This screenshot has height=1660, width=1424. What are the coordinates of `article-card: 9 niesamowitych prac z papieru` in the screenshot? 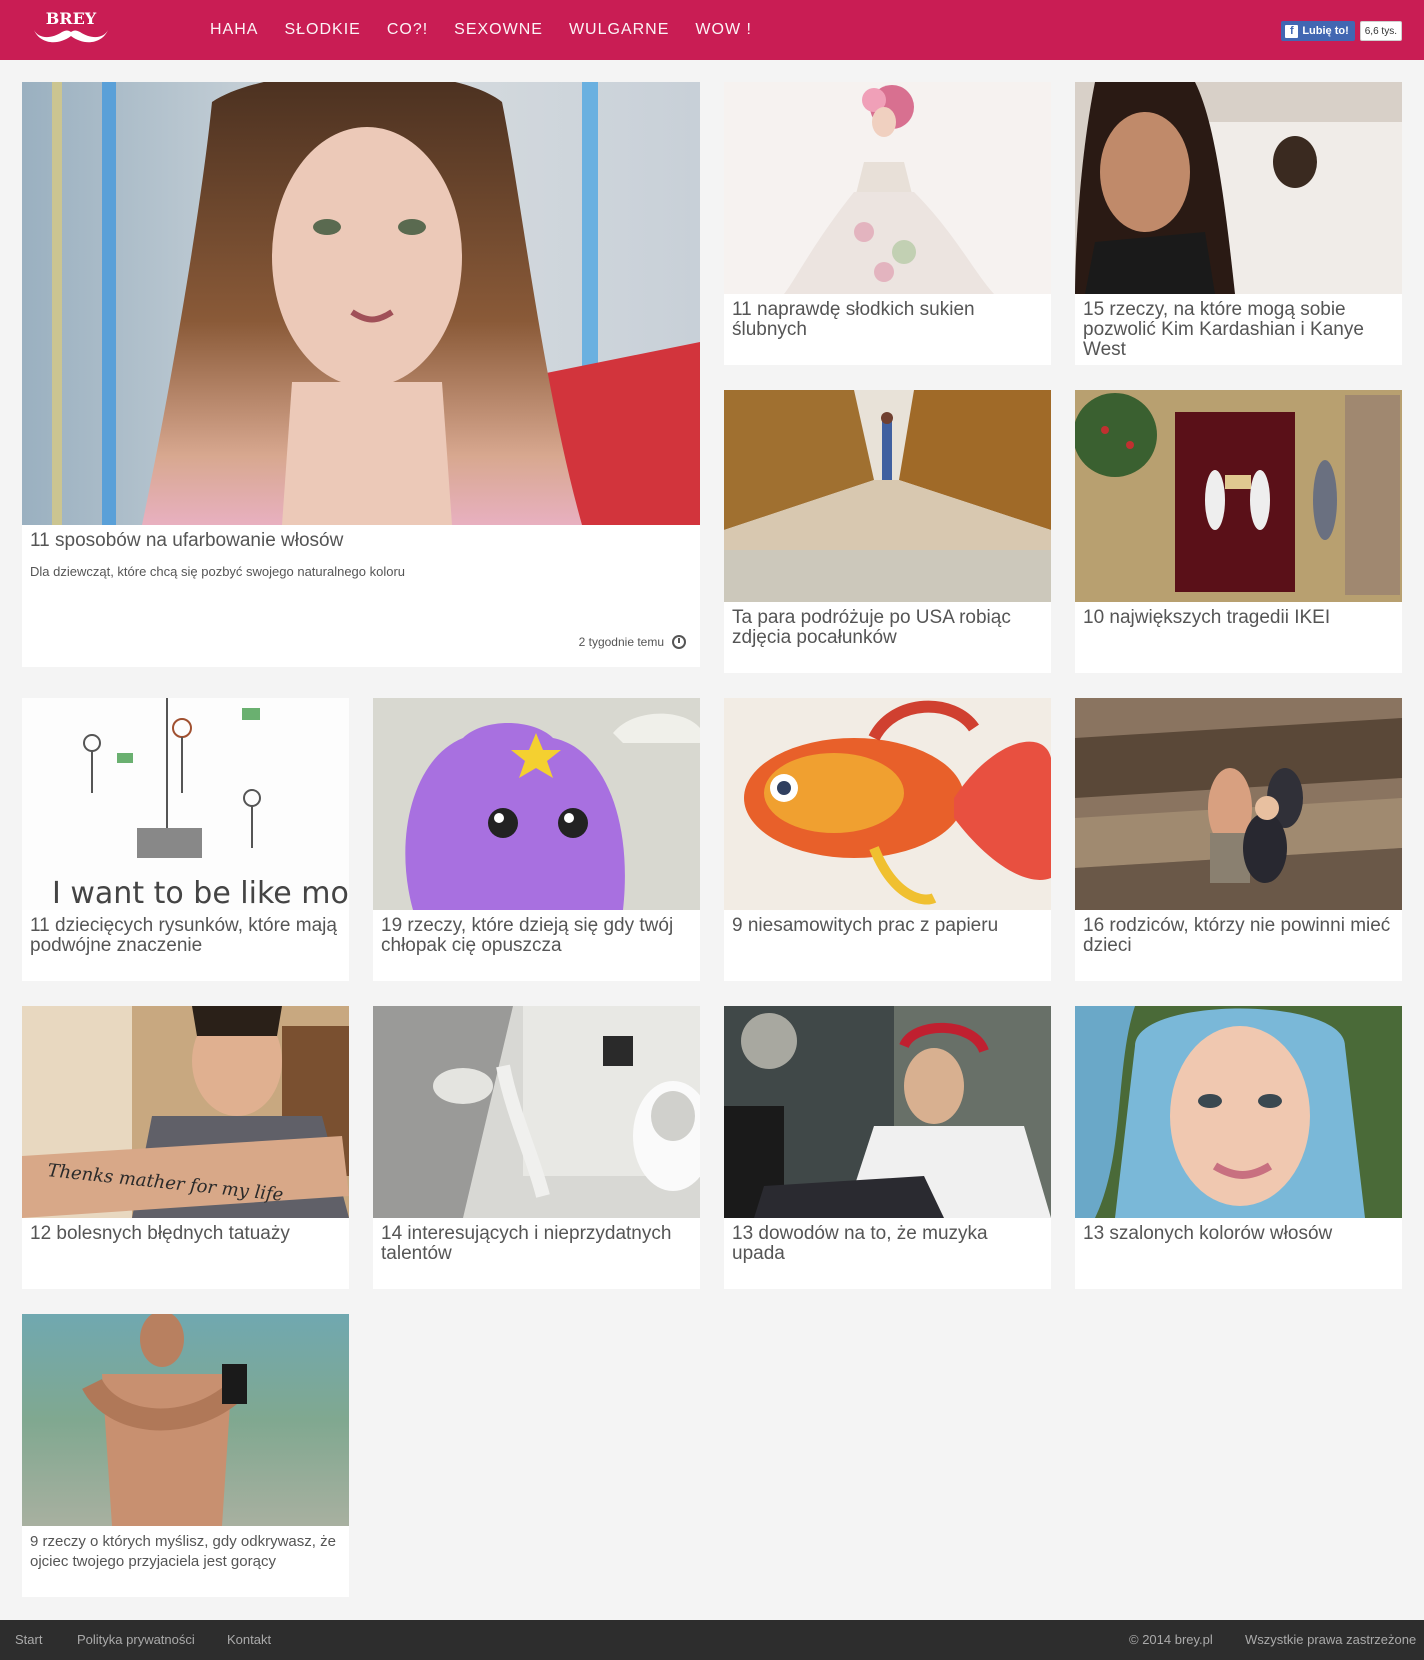 It's located at (887, 839).